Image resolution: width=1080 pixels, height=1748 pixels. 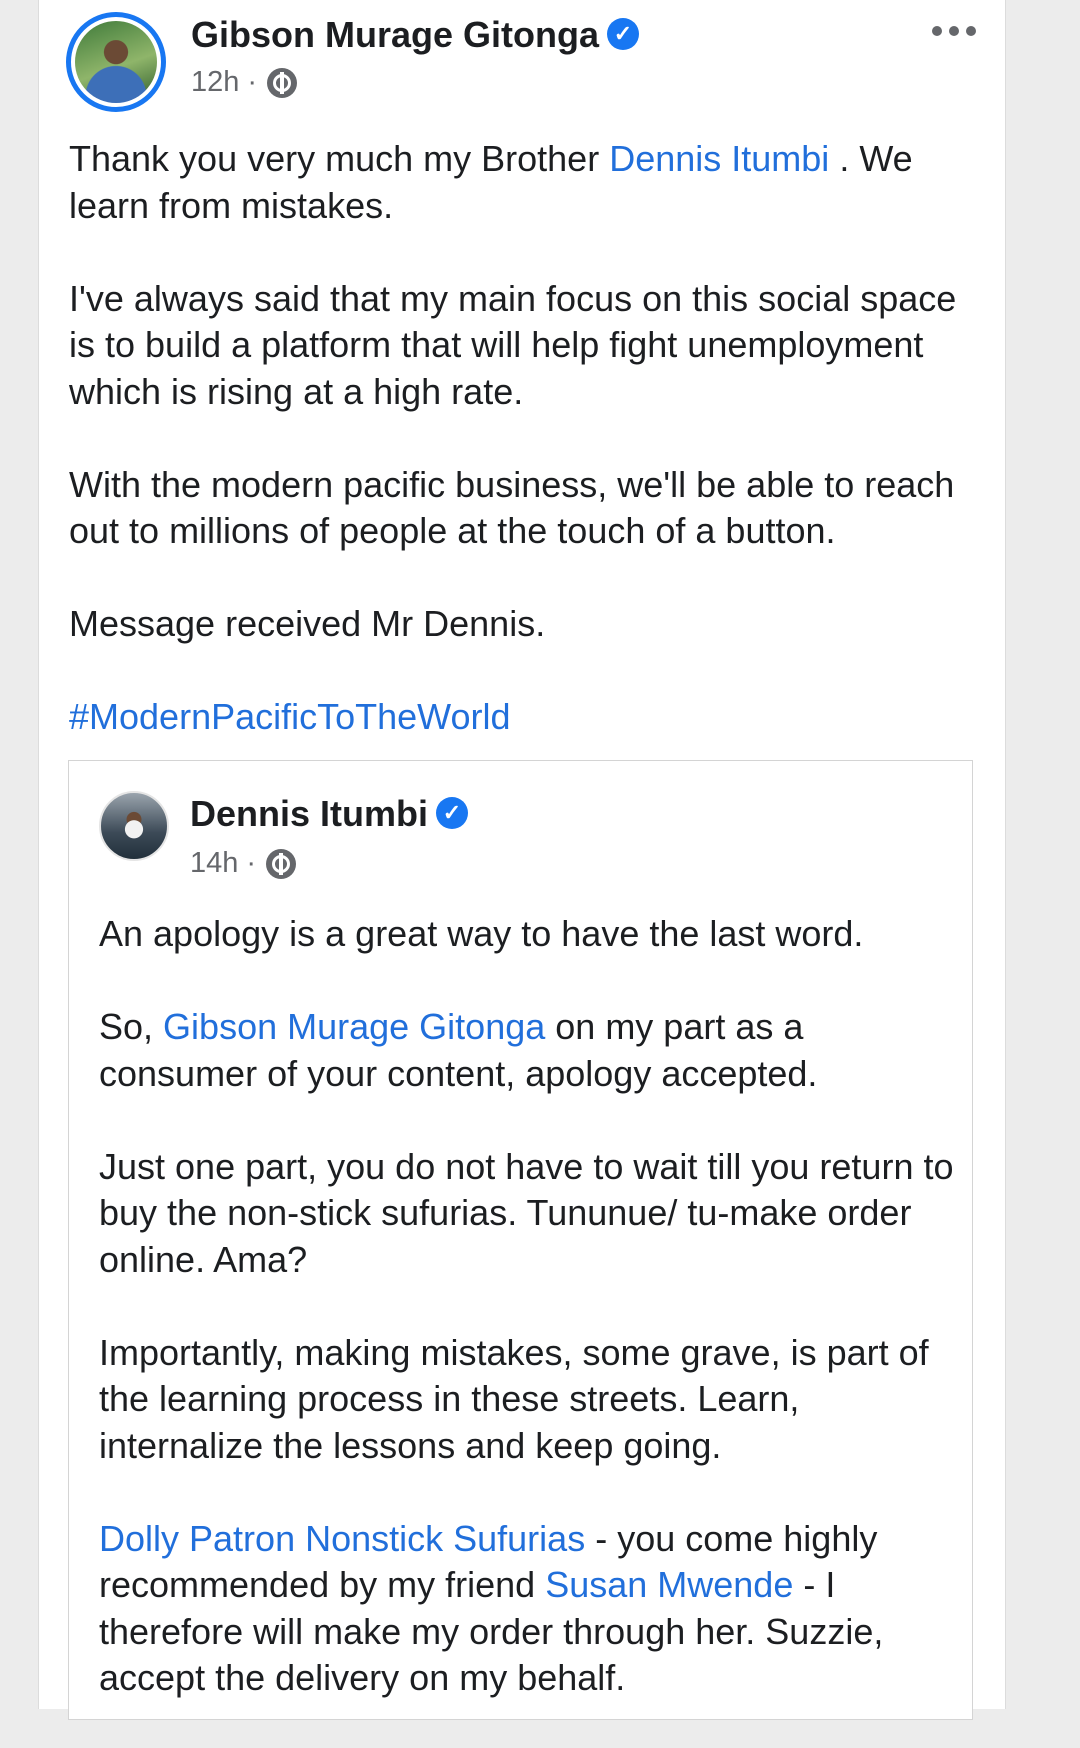 I want to click on hashtag-link: #ModernPacificToTheWorld, so click(x=524, y=717).